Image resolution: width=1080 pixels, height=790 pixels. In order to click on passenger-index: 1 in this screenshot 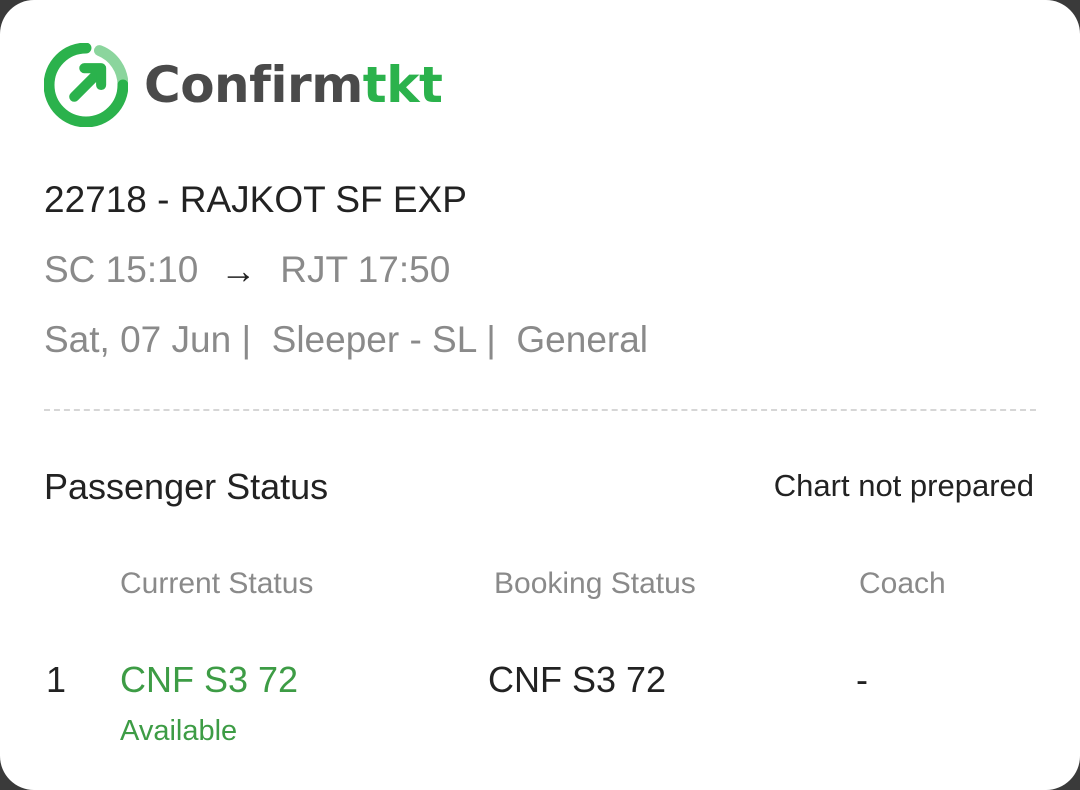, I will do `click(56, 679)`.